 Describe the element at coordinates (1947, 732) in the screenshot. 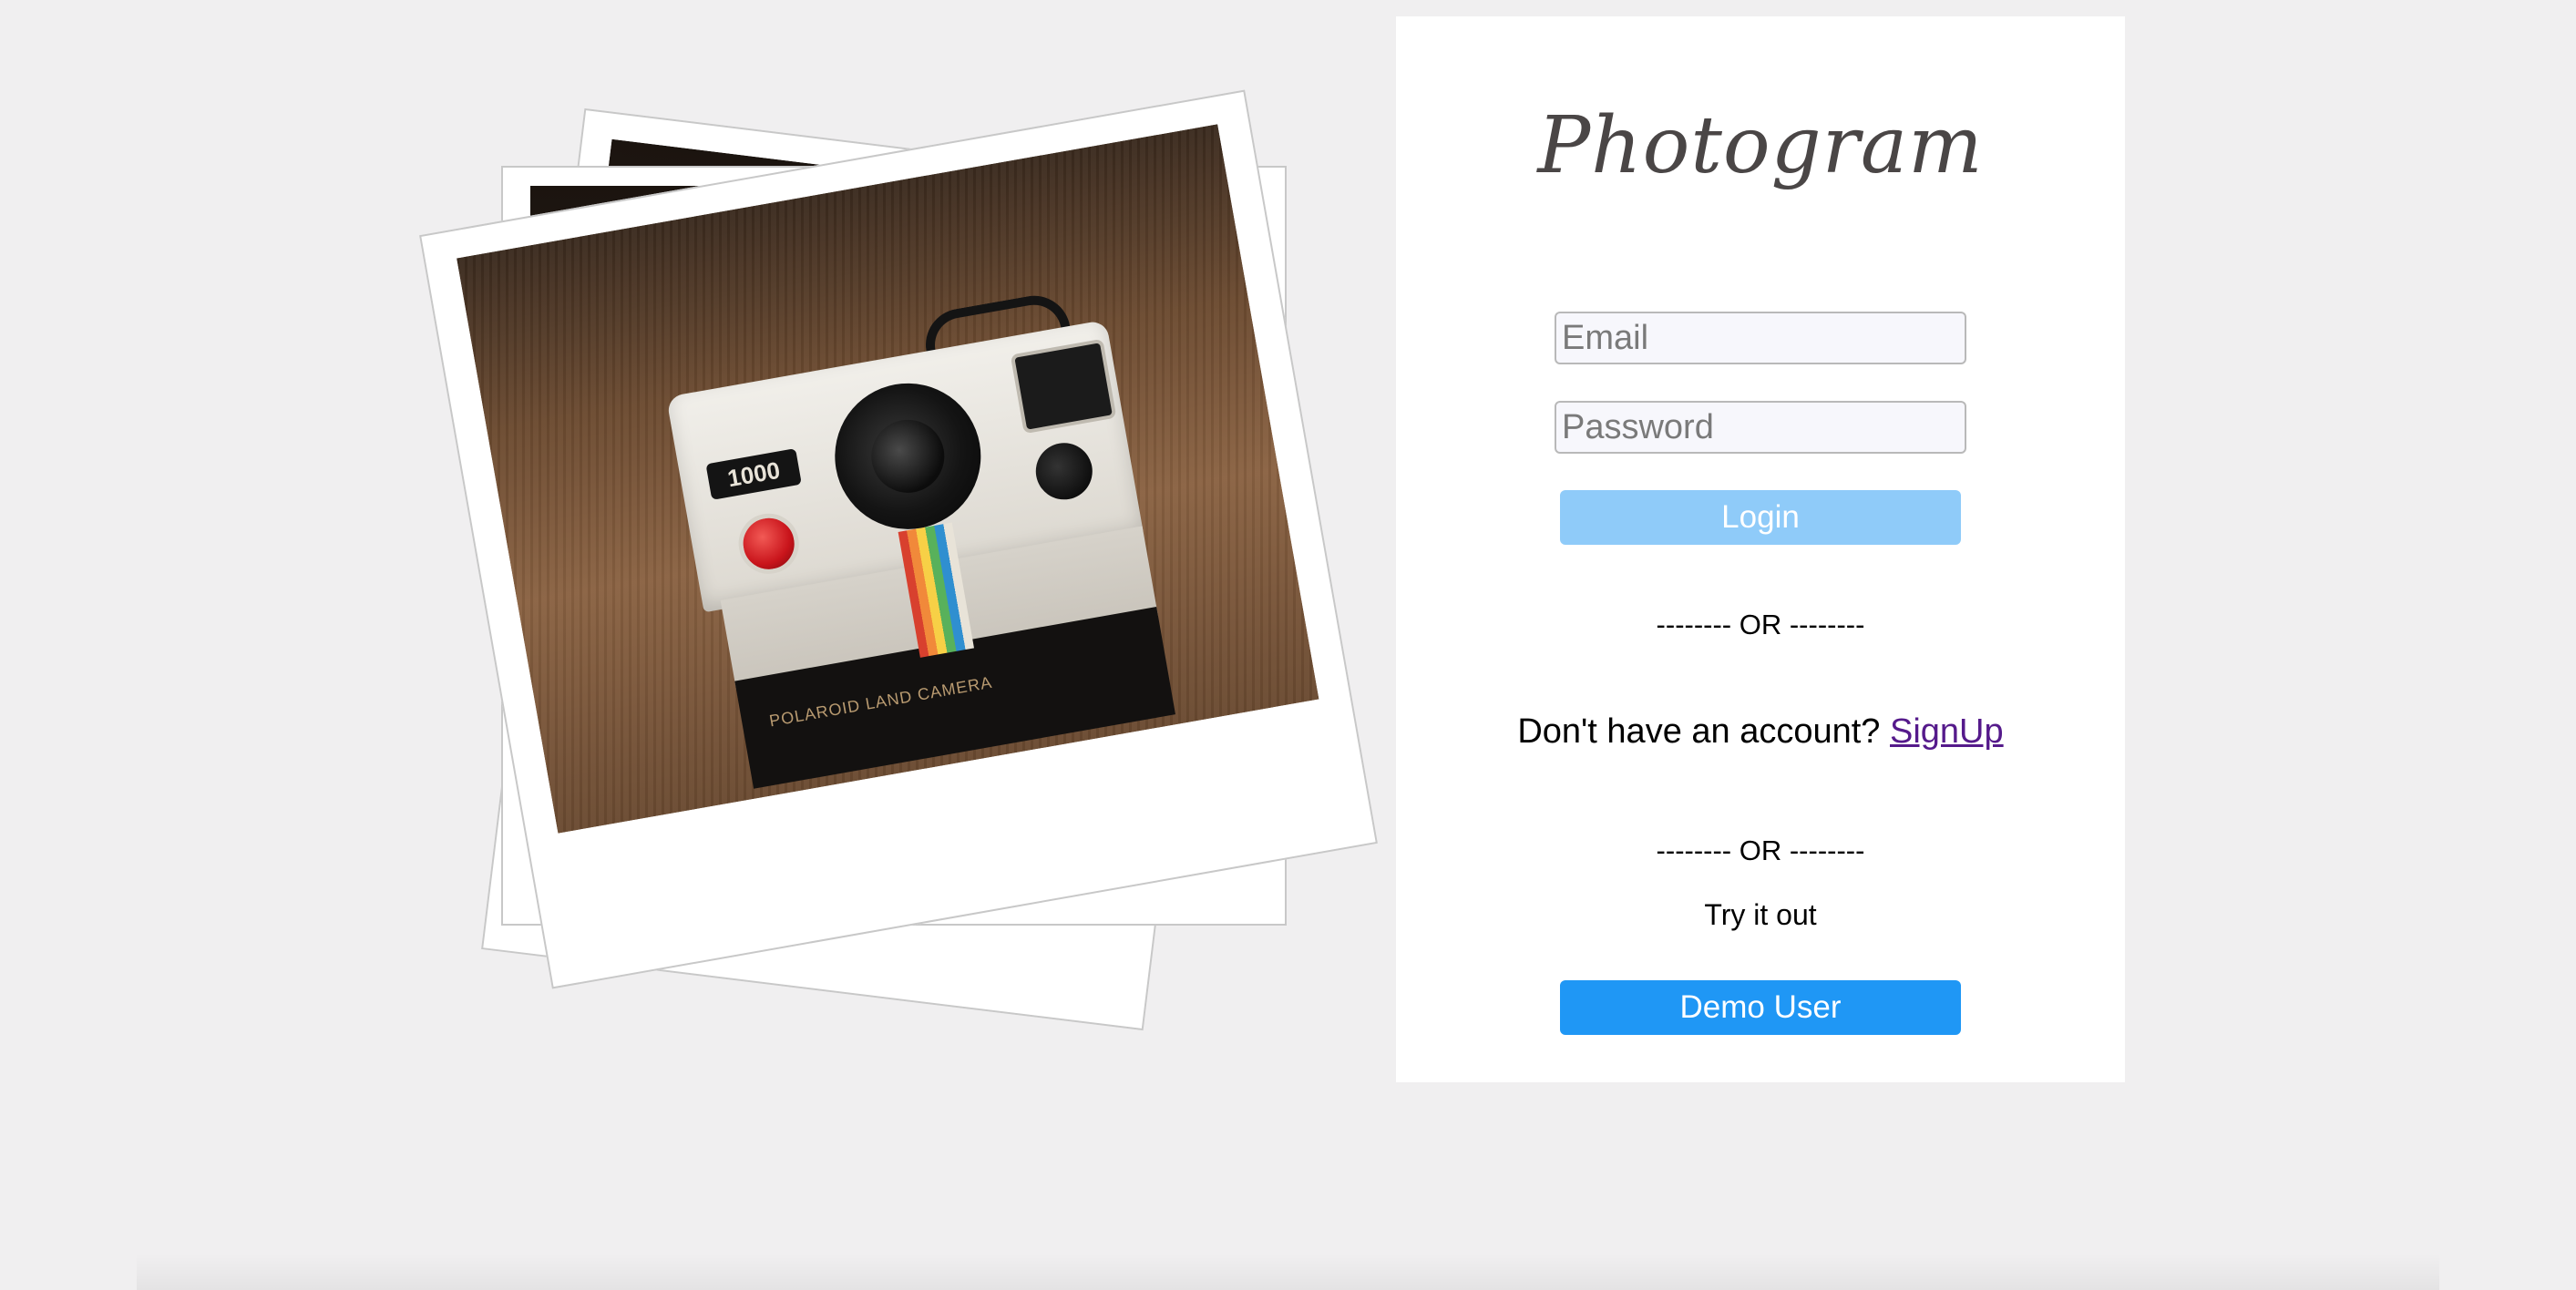

I see `signup-link: SignUp` at that location.